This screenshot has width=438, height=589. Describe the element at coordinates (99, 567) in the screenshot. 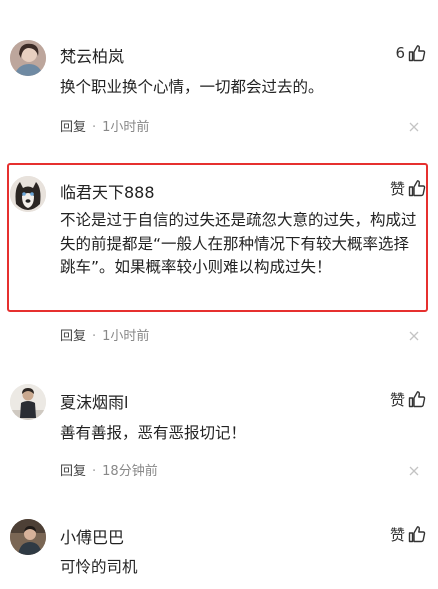

I see `comment-text: 可怜的司机` at that location.